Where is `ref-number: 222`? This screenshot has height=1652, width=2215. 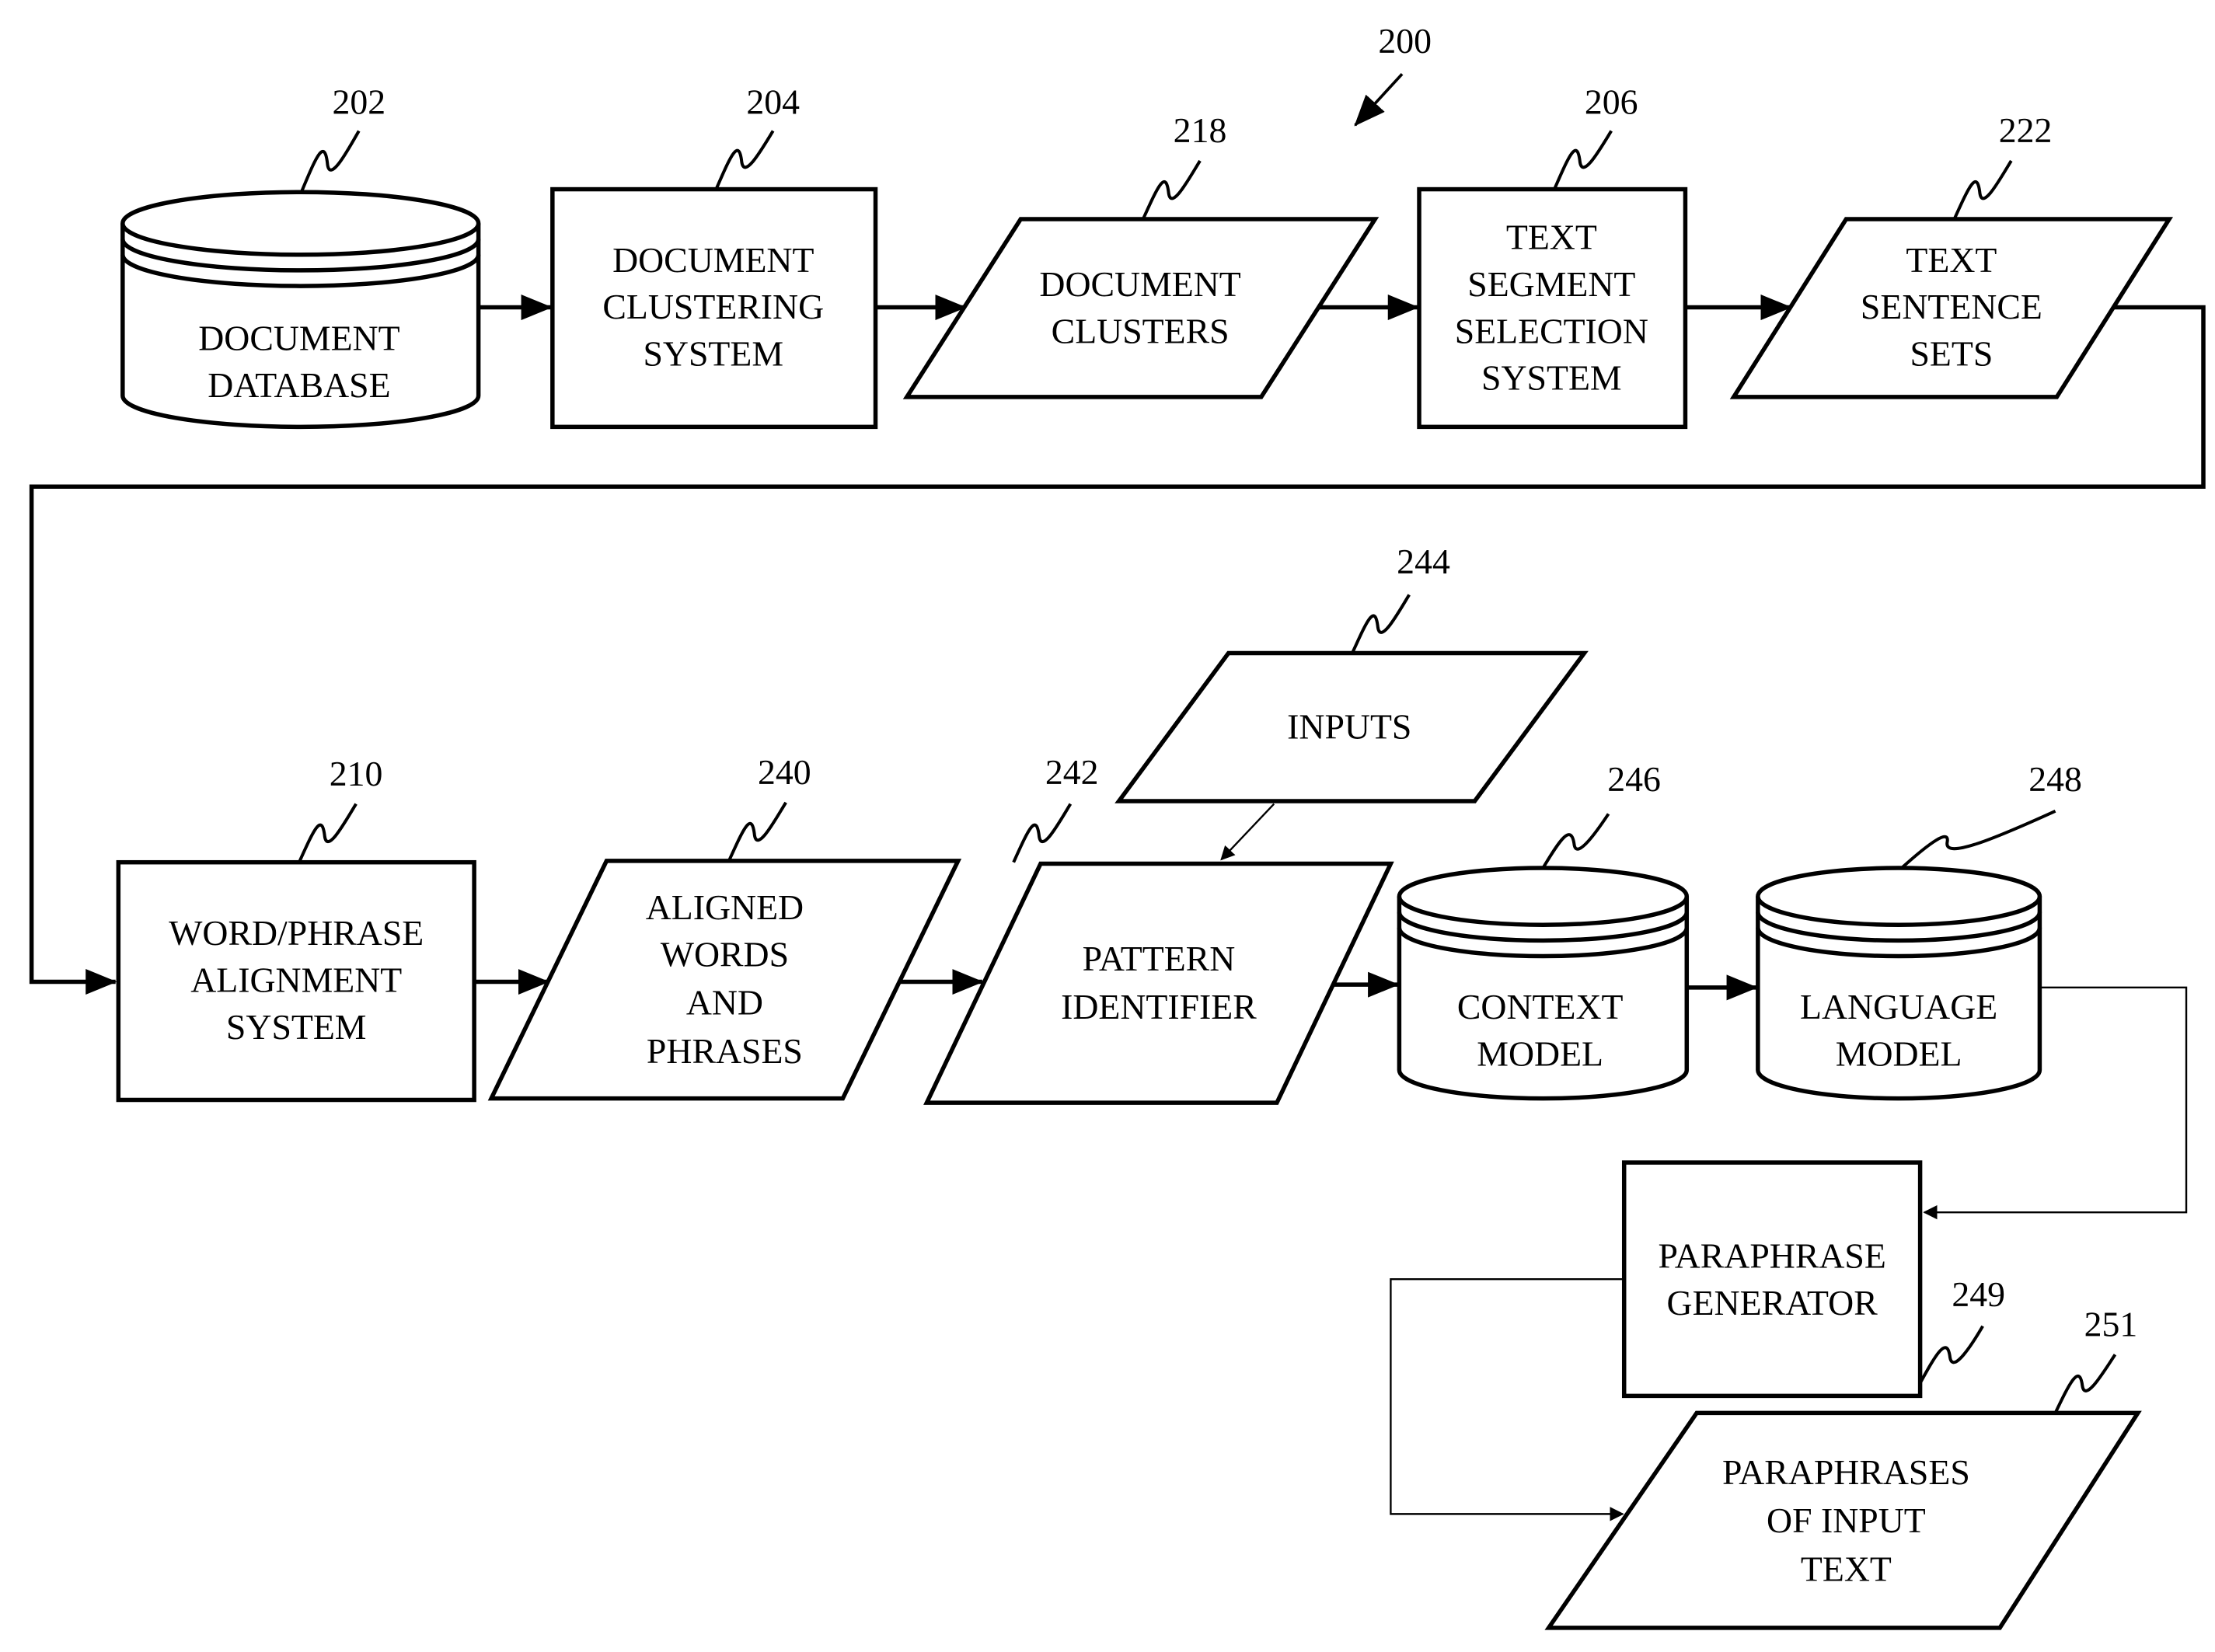 ref-number: 222 is located at coordinates (2026, 130).